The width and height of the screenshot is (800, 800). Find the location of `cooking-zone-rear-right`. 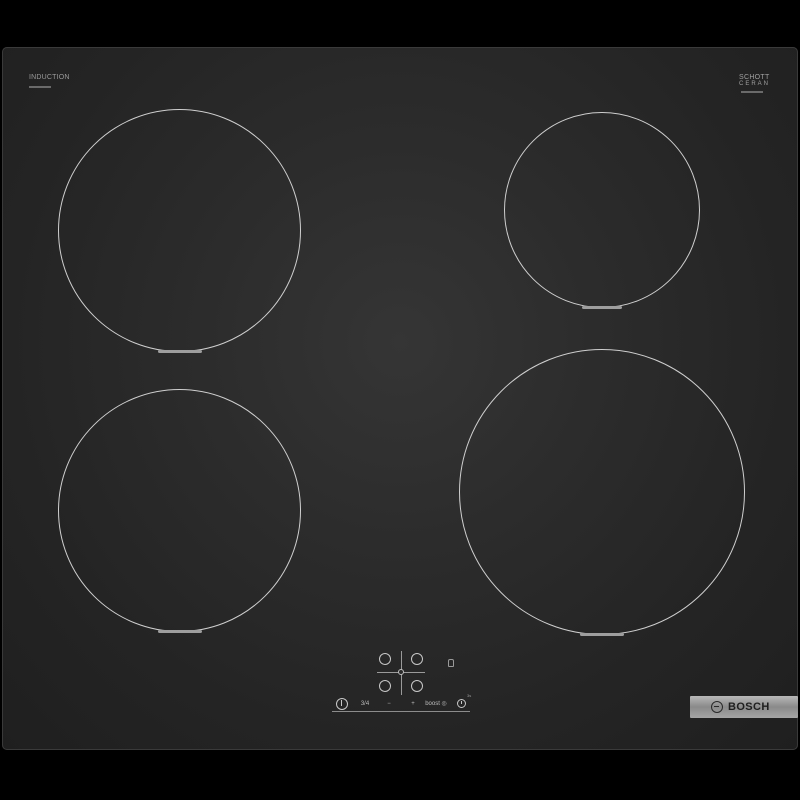

cooking-zone-rear-right is located at coordinates (602, 210).